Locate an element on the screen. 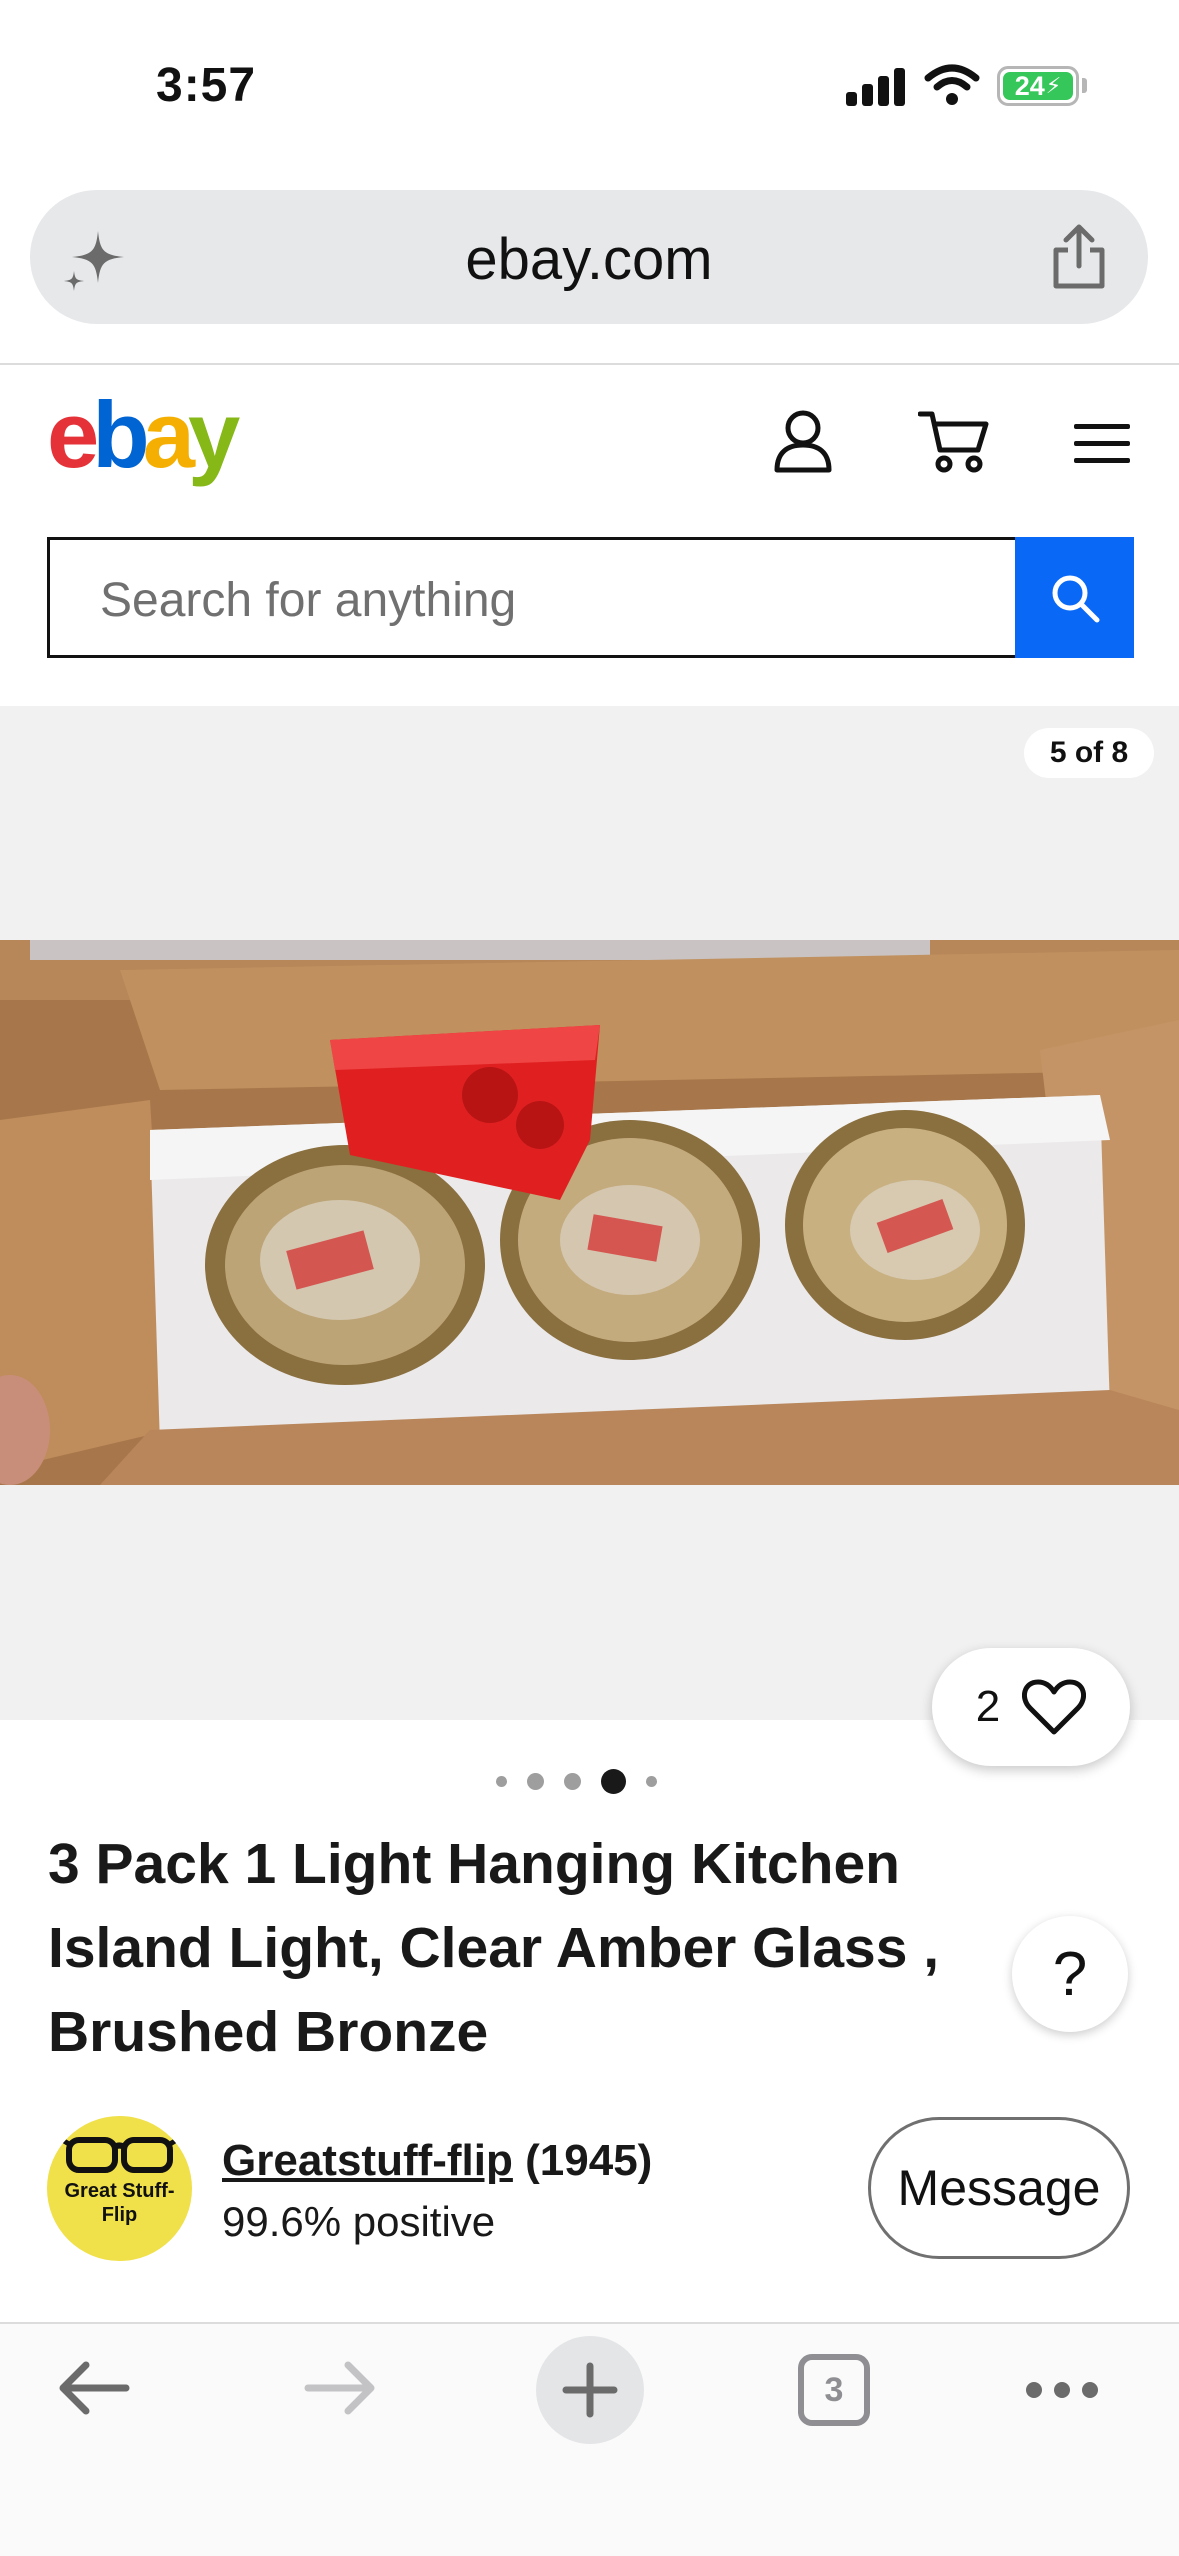 The image size is (1179, 2556). browser-divider is located at coordinates (589, 364).